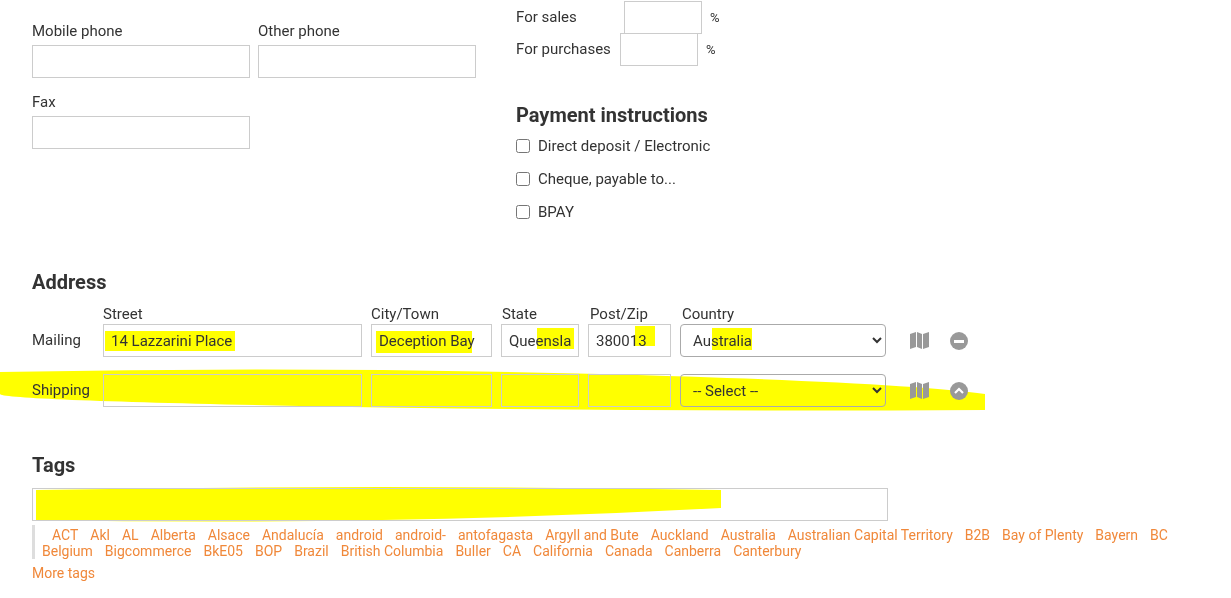  What do you see at coordinates (420, 535) in the screenshot?
I see `tag-link: android-` at bounding box center [420, 535].